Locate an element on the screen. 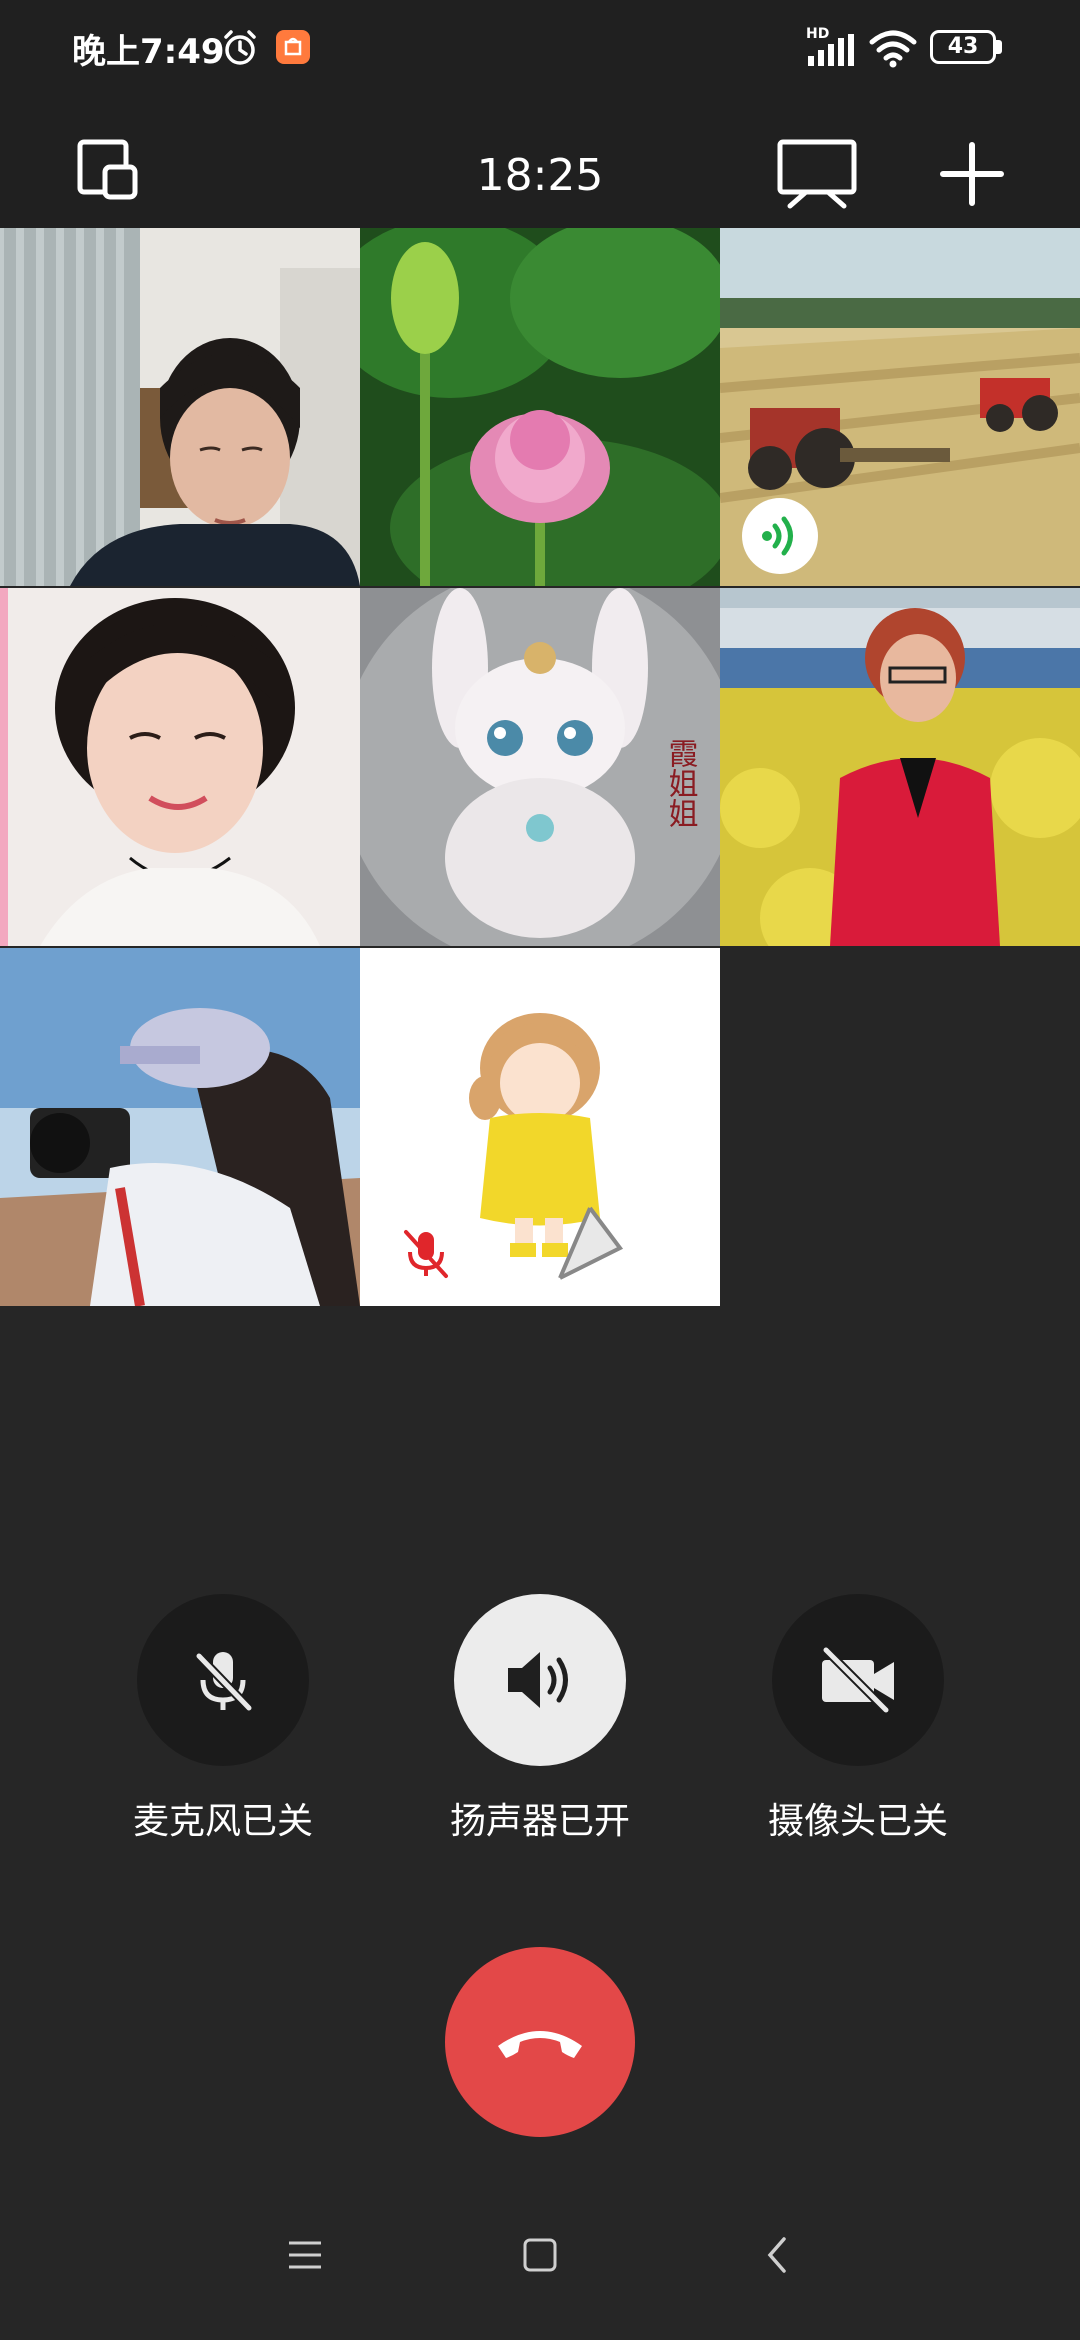 The width and height of the screenshot is (1080, 2340). status-bar: 晚上7:49 HD 43 is located at coordinates (540, 50).